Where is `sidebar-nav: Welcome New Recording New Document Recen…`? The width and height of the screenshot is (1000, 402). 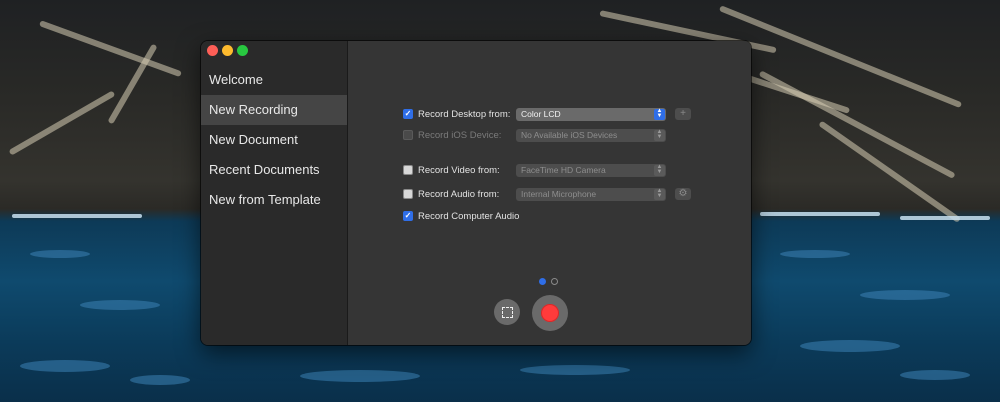
sidebar-nav: Welcome New Recording New Document Recen… is located at coordinates (274, 140).